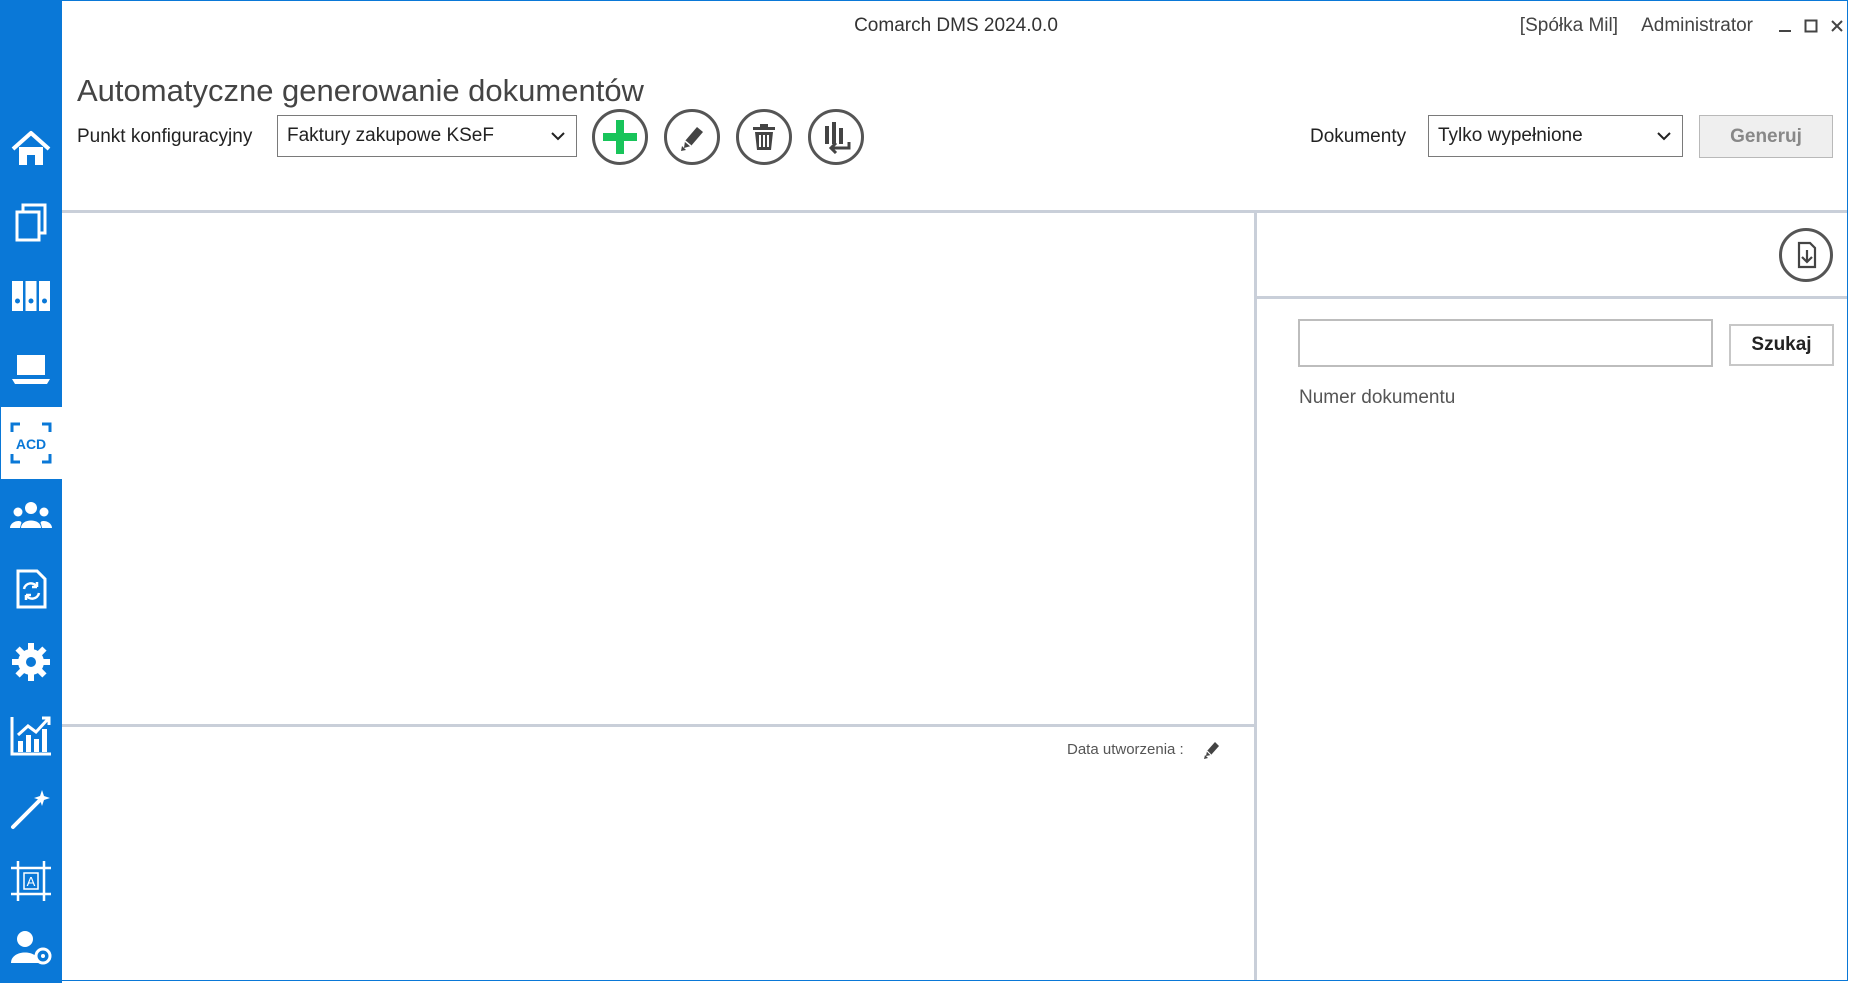 The height and width of the screenshot is (983, 1850). I want to click on page-title: Automatyczne generowanie dokumentów, so click(360, 90).